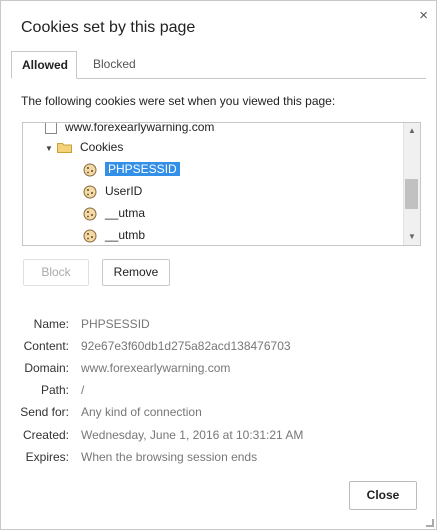 The width and height of the screenshot is (438, 531). Describe the element at coordinates (430, 523) in the screenshot. I see `resize-grip-icon` at that location.